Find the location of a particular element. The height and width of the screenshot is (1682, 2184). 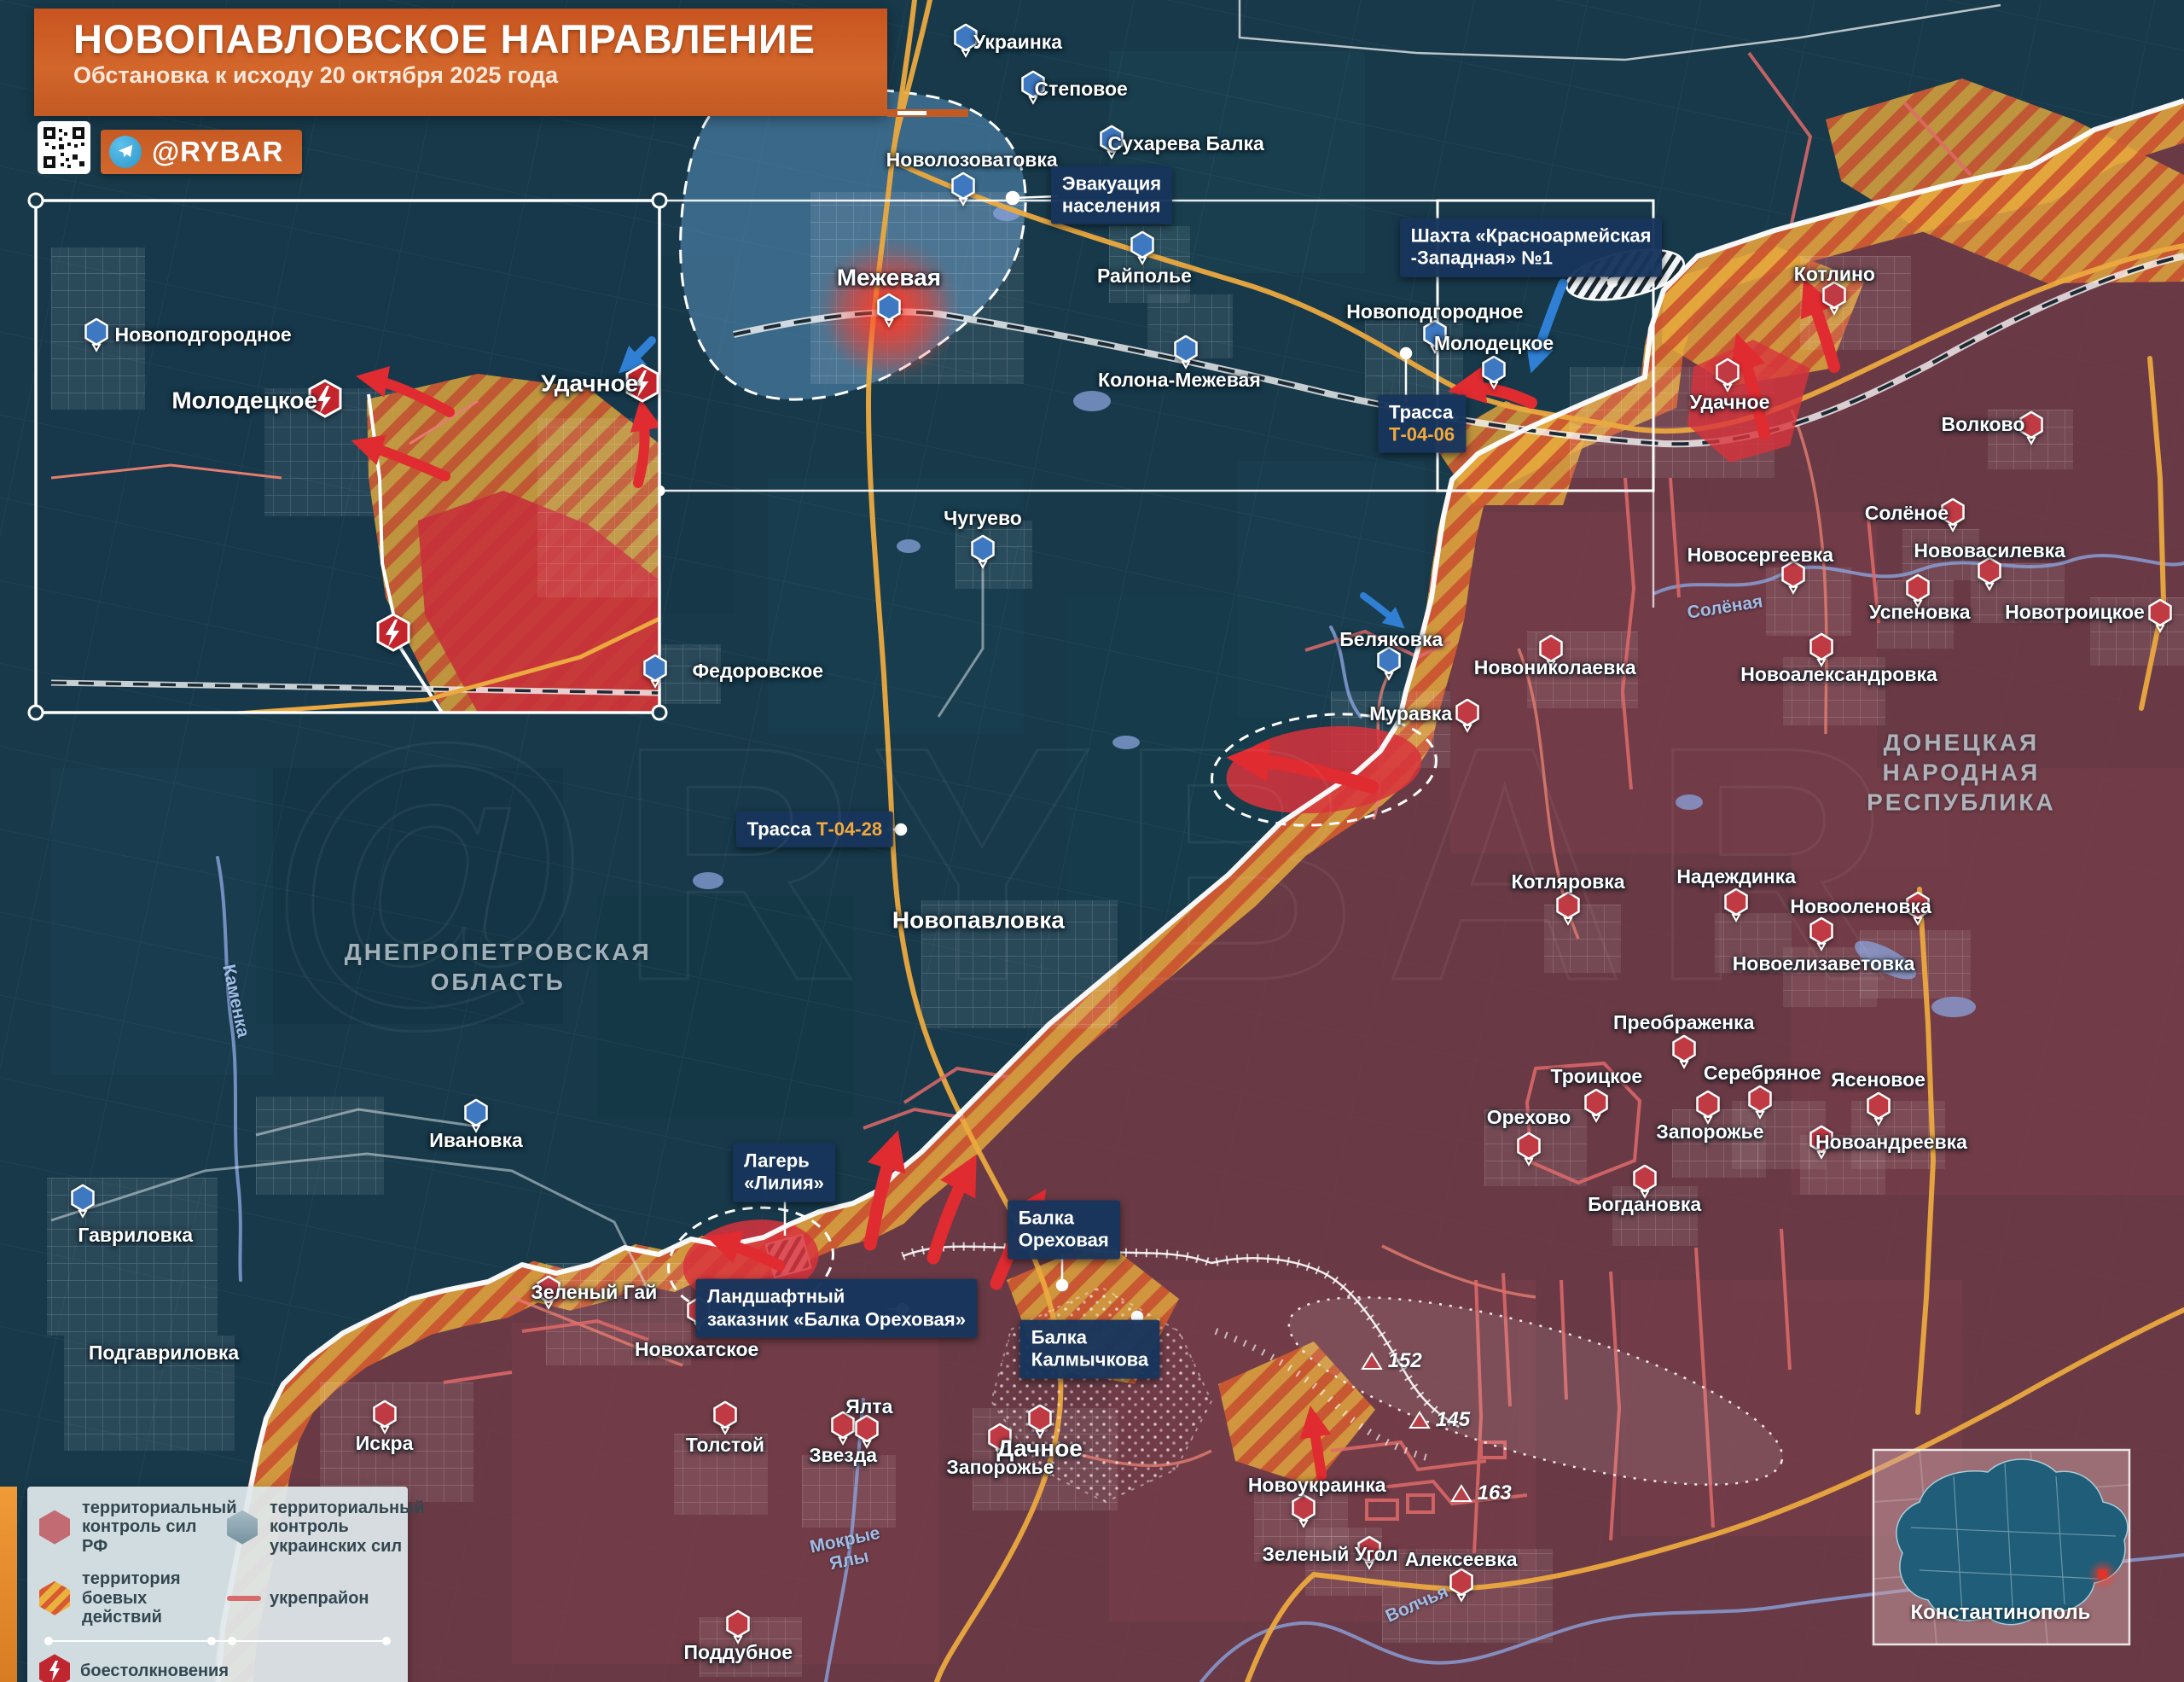

rybar-badge: @RYBAR is located at coordinates (202, 152).